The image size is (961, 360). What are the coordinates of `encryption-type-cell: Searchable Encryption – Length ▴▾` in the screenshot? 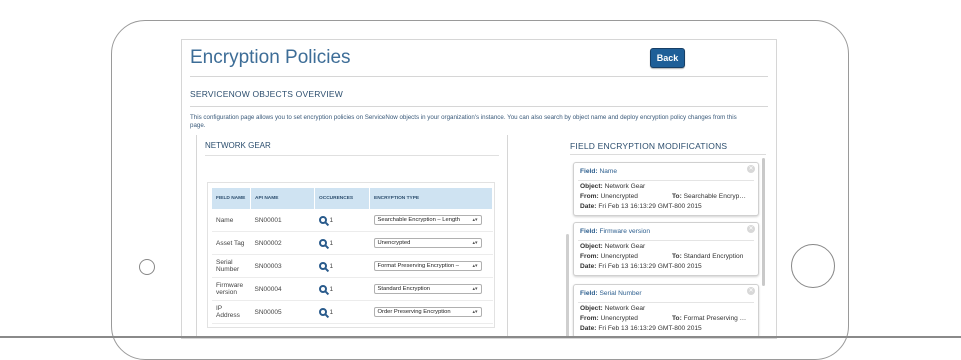 It's located at (431, 220).